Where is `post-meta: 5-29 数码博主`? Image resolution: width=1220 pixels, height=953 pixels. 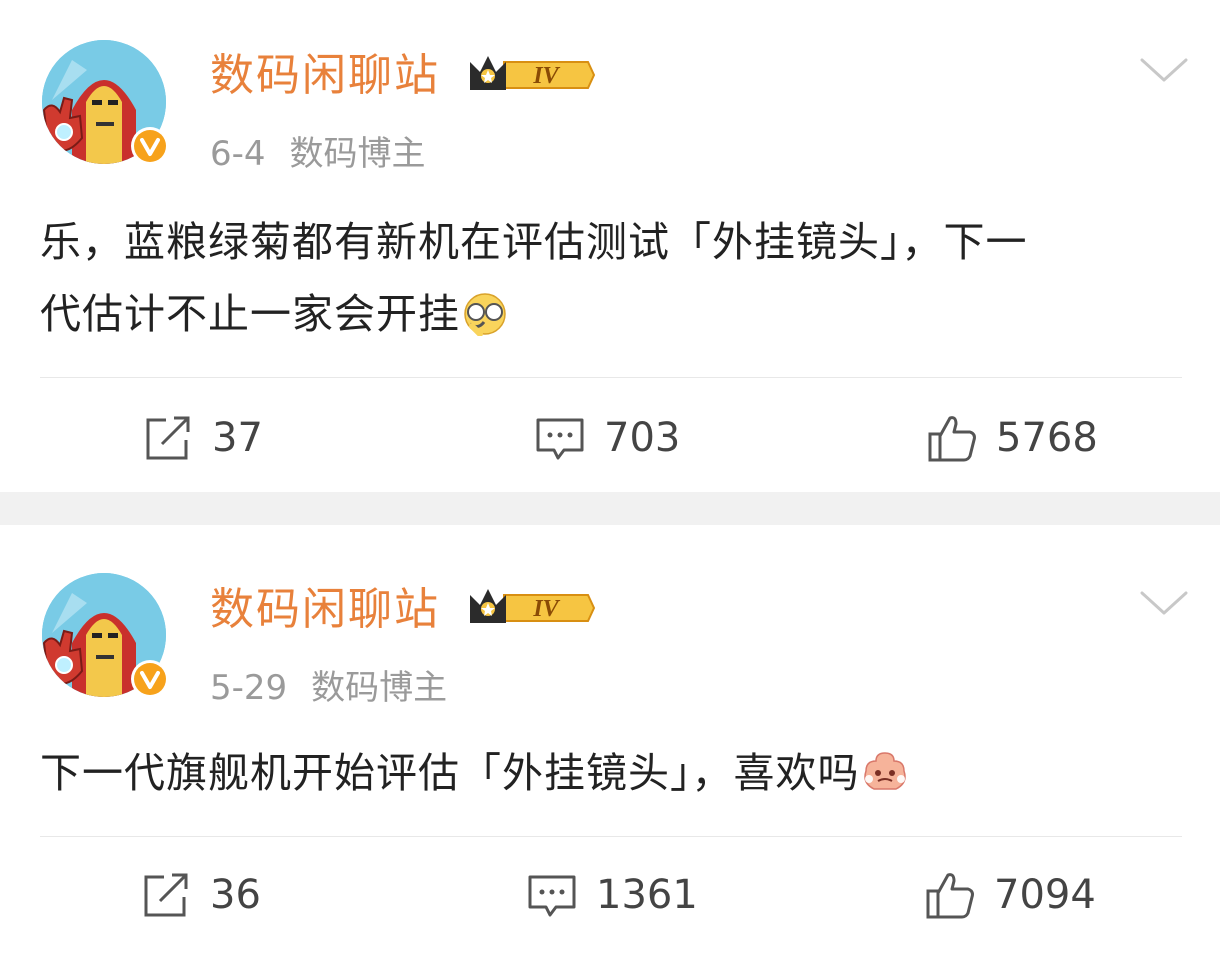 post-meta: 5-29 数码博主 is located at coordinates (328, 688).